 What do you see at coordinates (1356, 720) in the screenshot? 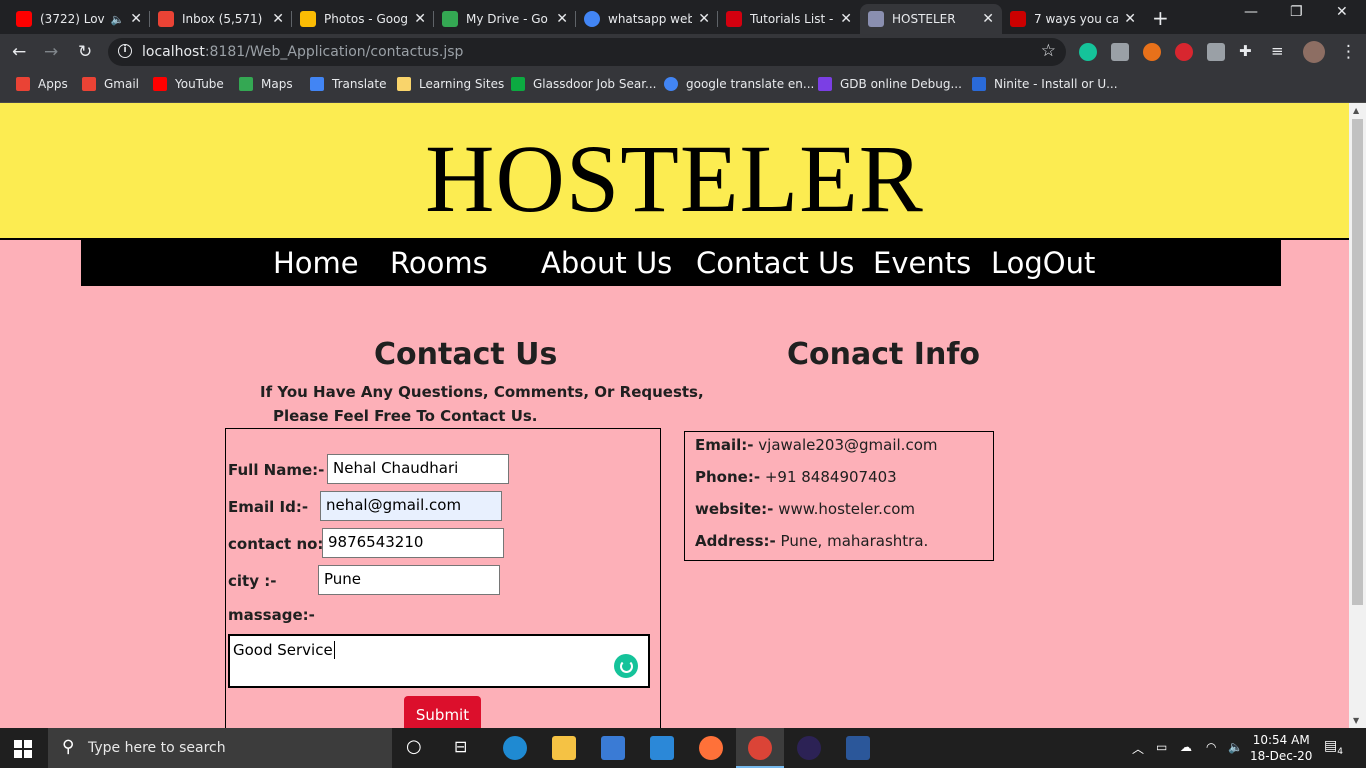
I see `scroll-down-arrow-icon: ▼` at bounding box center [1356, 720].